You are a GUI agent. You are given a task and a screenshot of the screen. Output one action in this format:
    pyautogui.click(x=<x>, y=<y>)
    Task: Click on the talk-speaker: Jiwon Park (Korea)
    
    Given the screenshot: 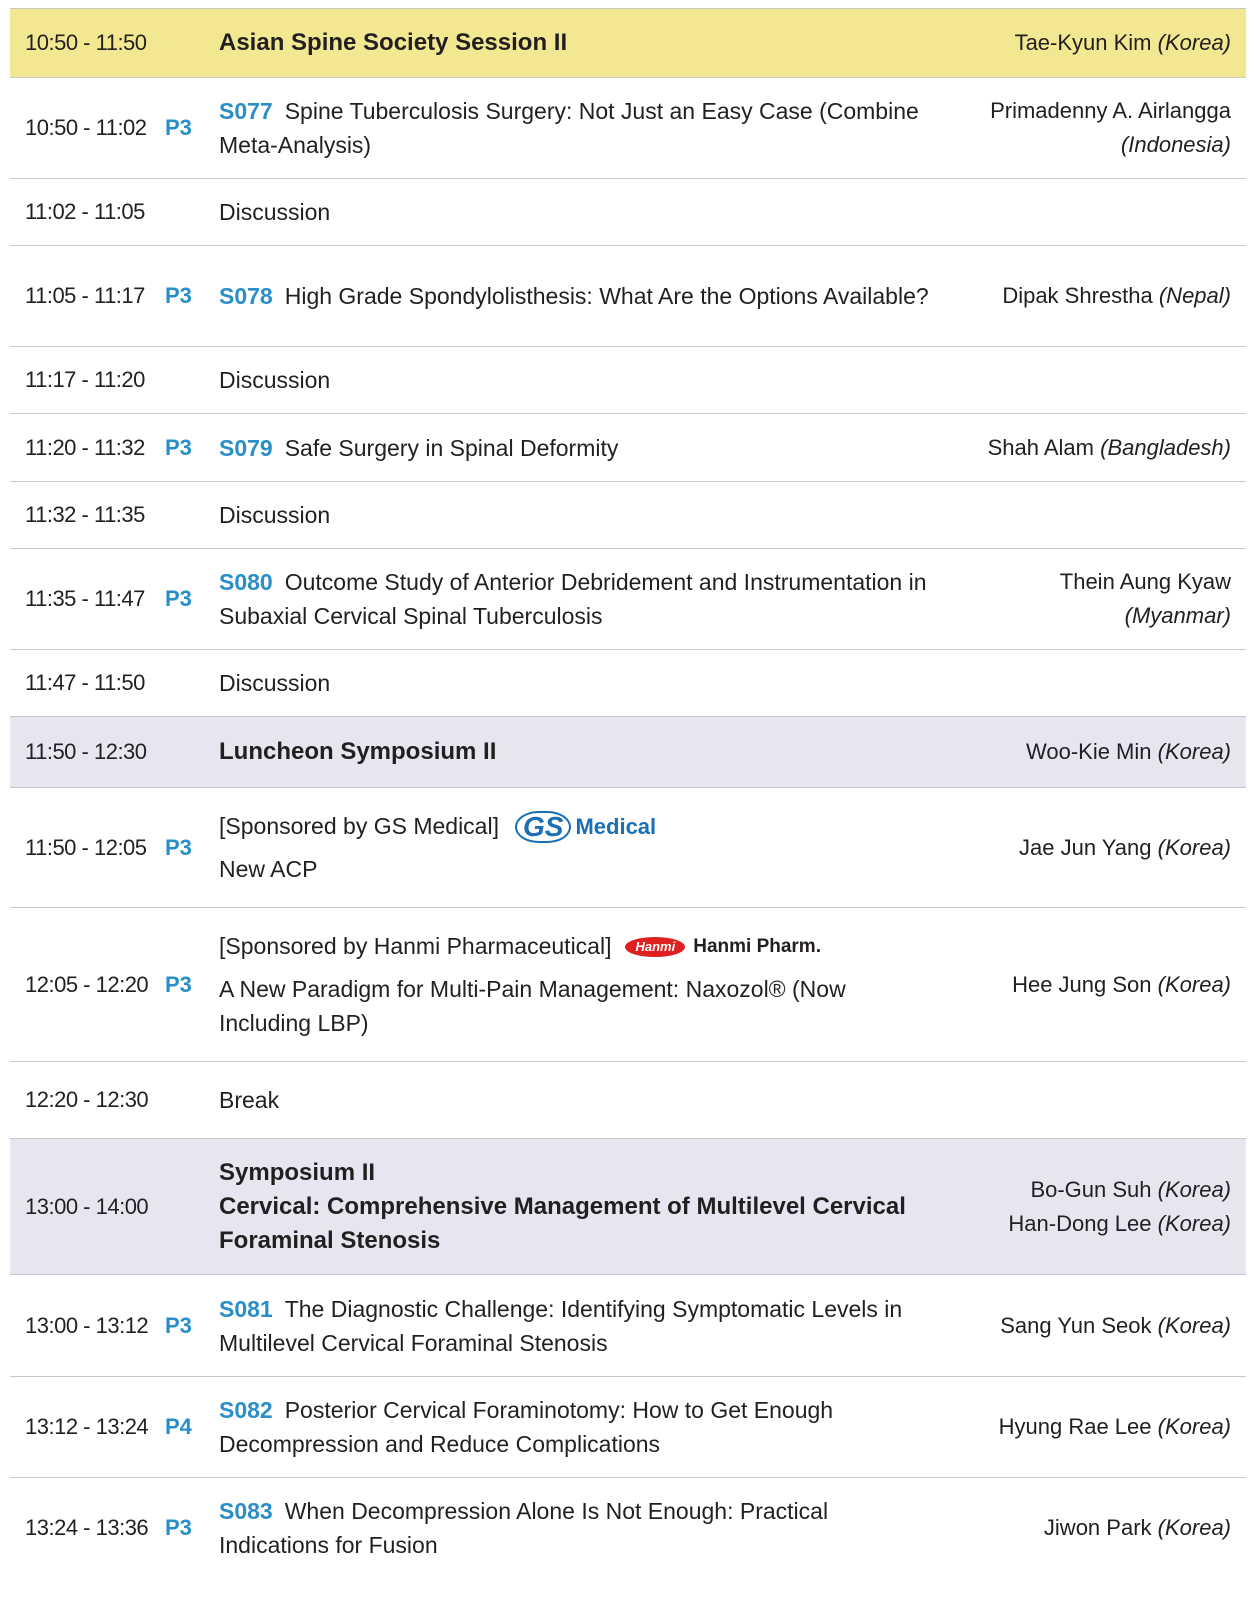 What is the action you would take?
    pyautogui.click(x=1137, y=1527)
    